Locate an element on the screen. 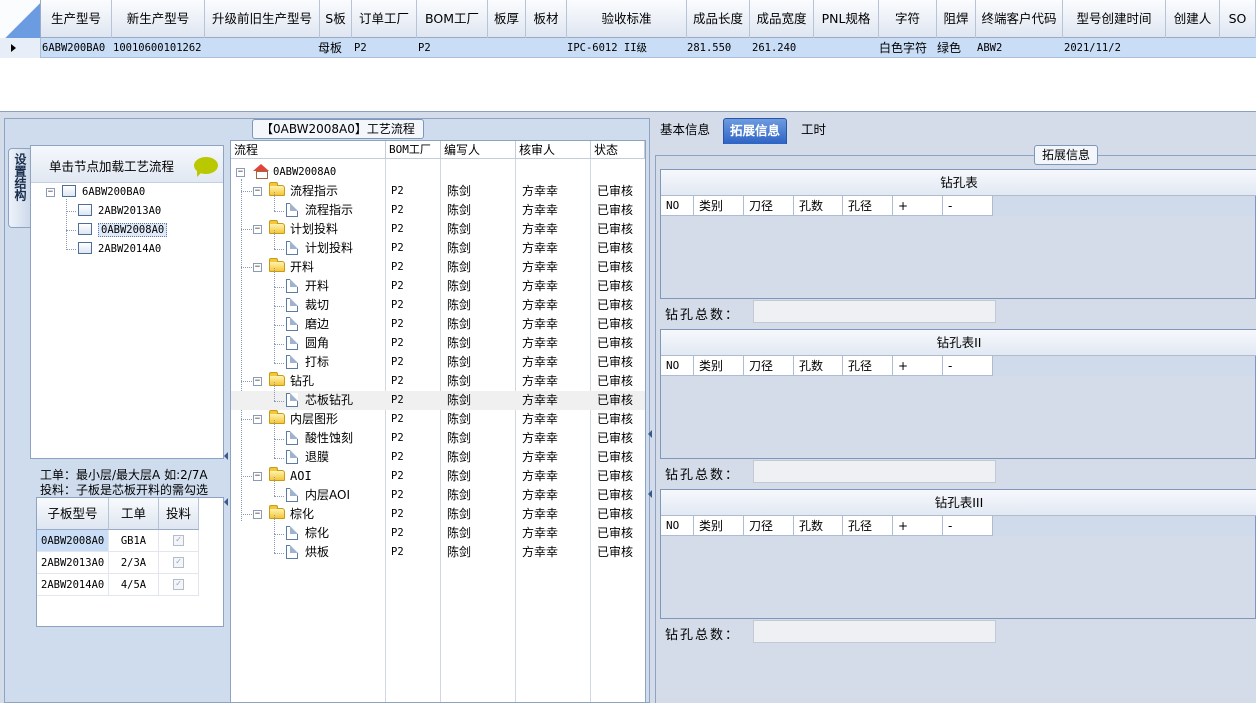  tab-work-hours: 工时 is located at coordinates (813, 131).